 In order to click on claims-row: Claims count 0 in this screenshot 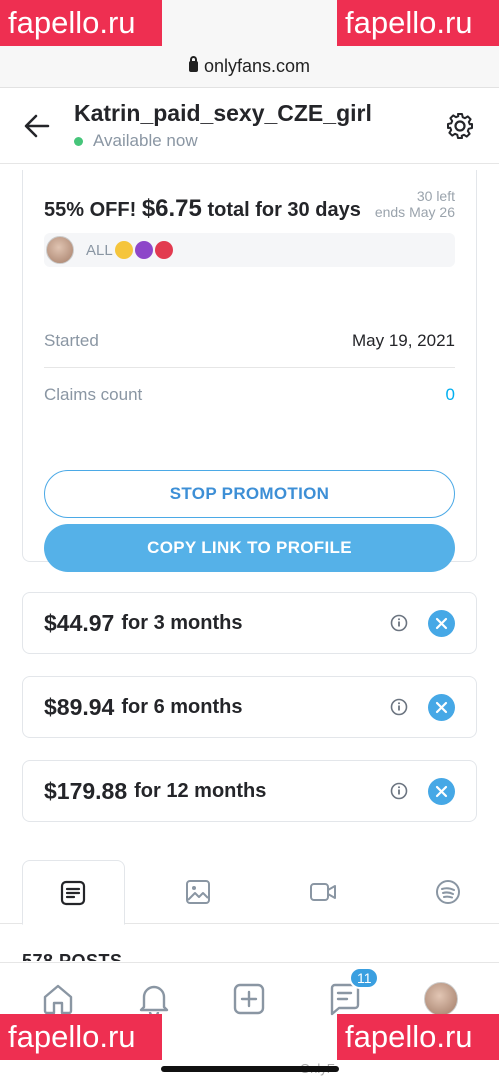, I will do `click(249, 395)`.